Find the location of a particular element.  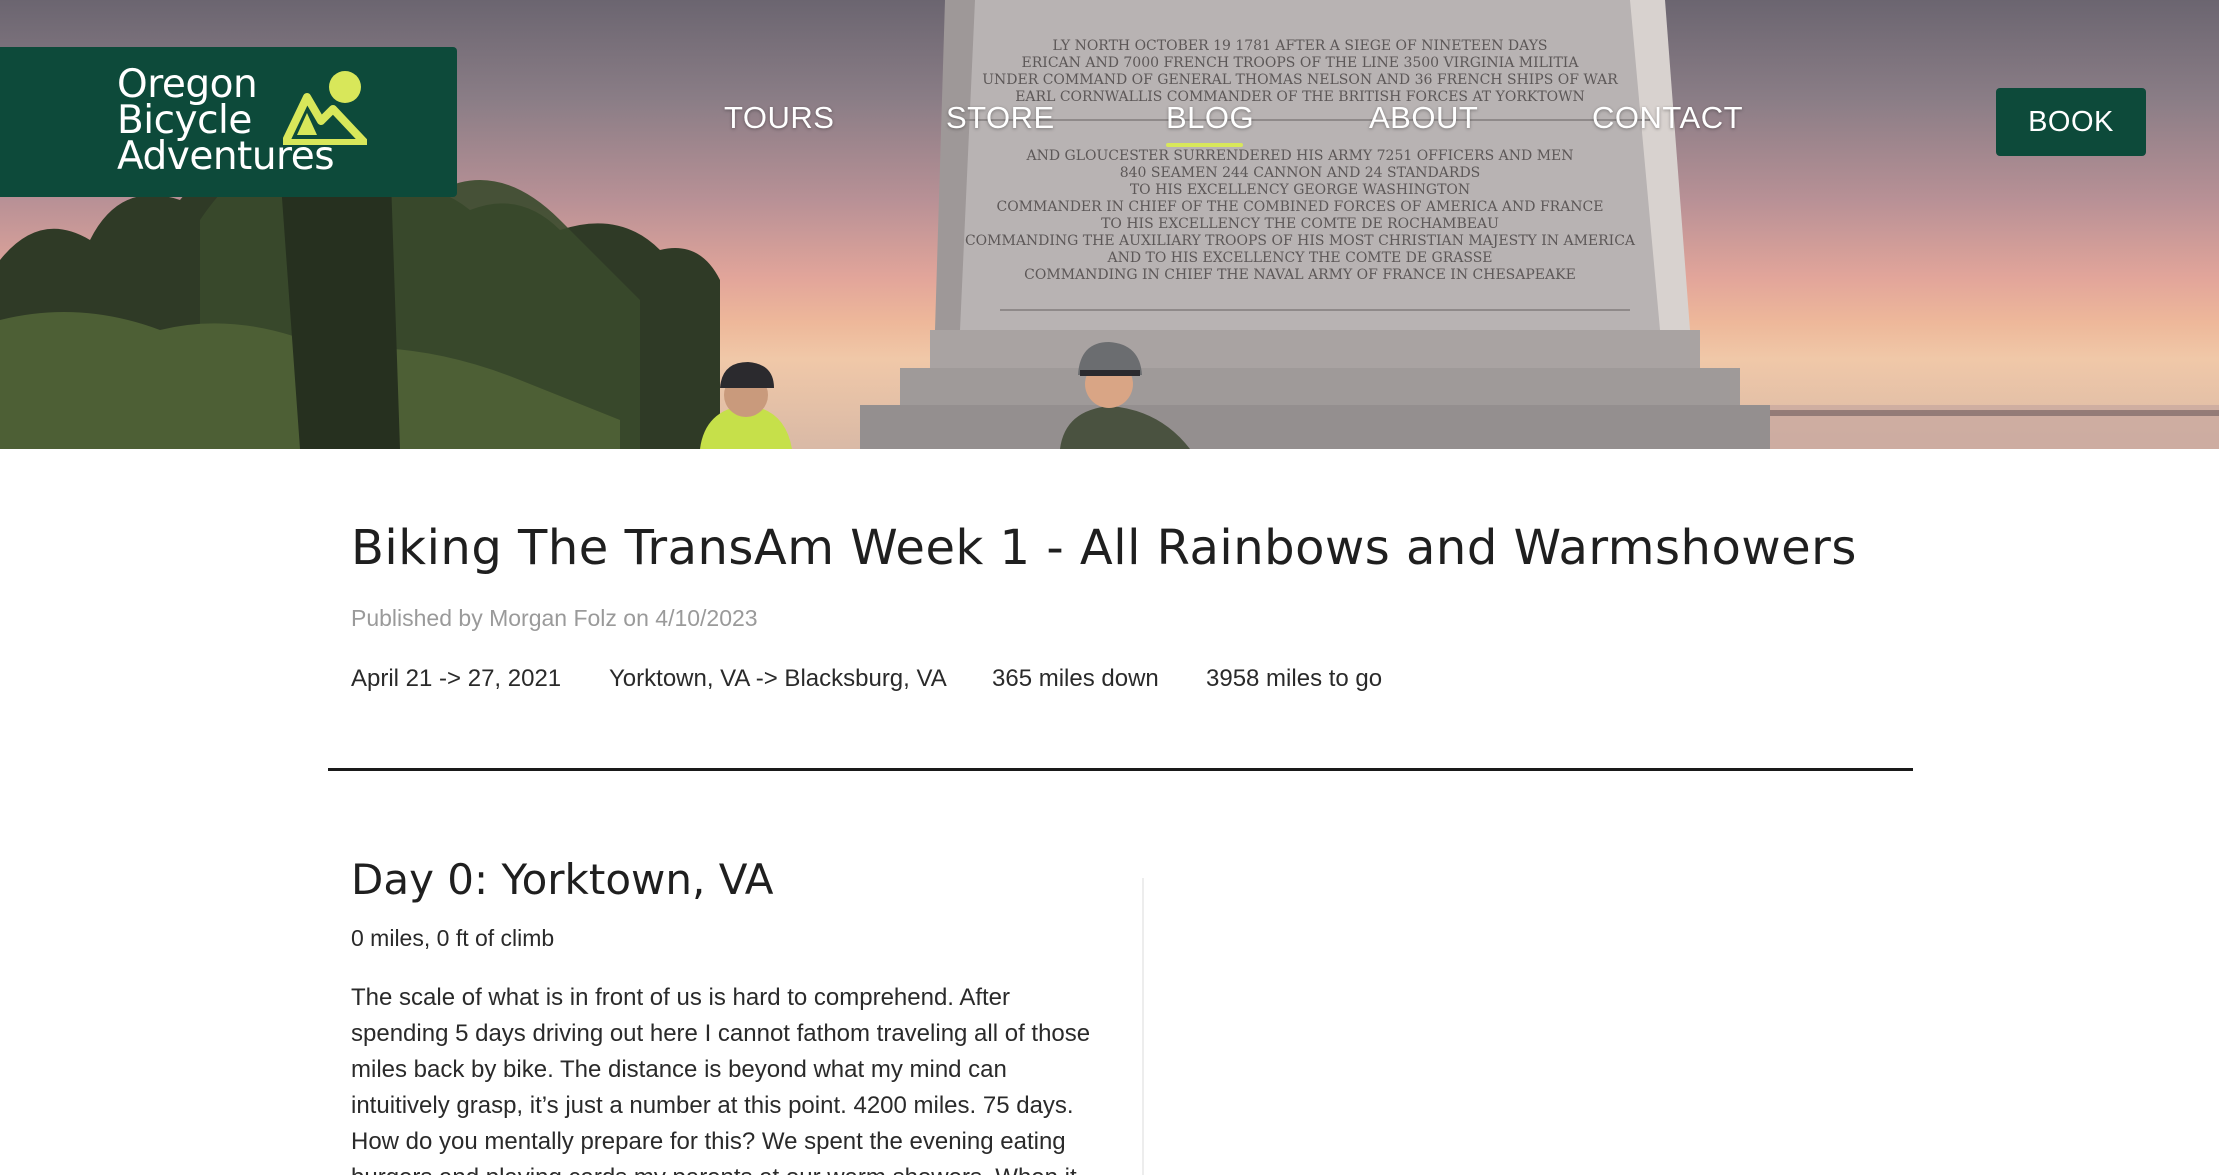

mountain-sun-icon is located at coordinates (325, 108).